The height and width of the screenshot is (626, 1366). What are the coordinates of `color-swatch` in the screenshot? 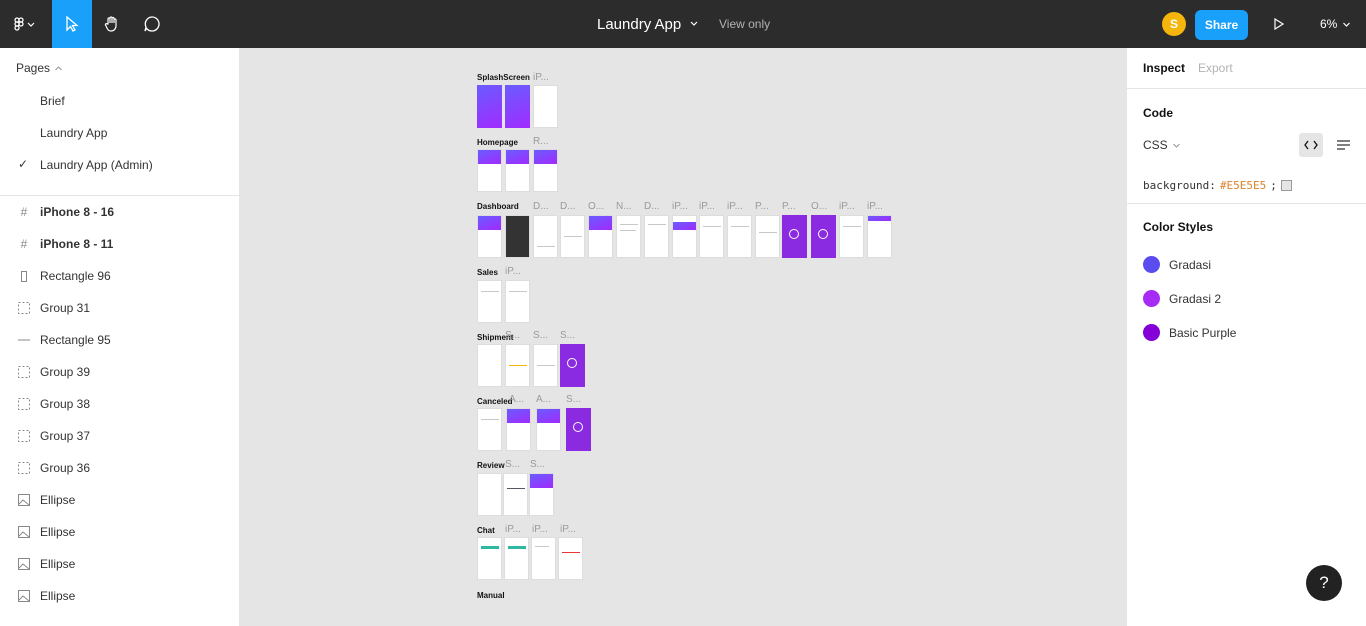 It's located at (1286, 185).